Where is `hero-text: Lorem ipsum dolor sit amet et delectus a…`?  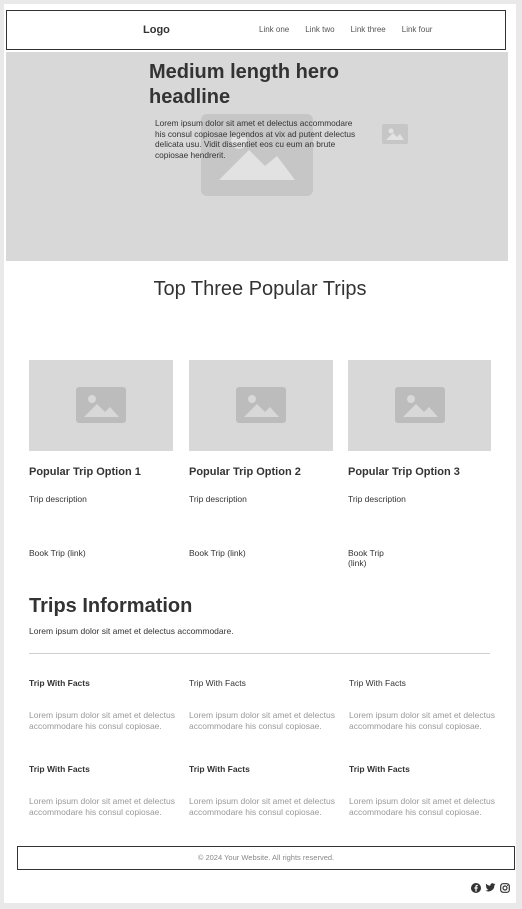 hero-text: Lorem ipsum dolor sit amet et delectus a… is located at coordinates (255, 139).